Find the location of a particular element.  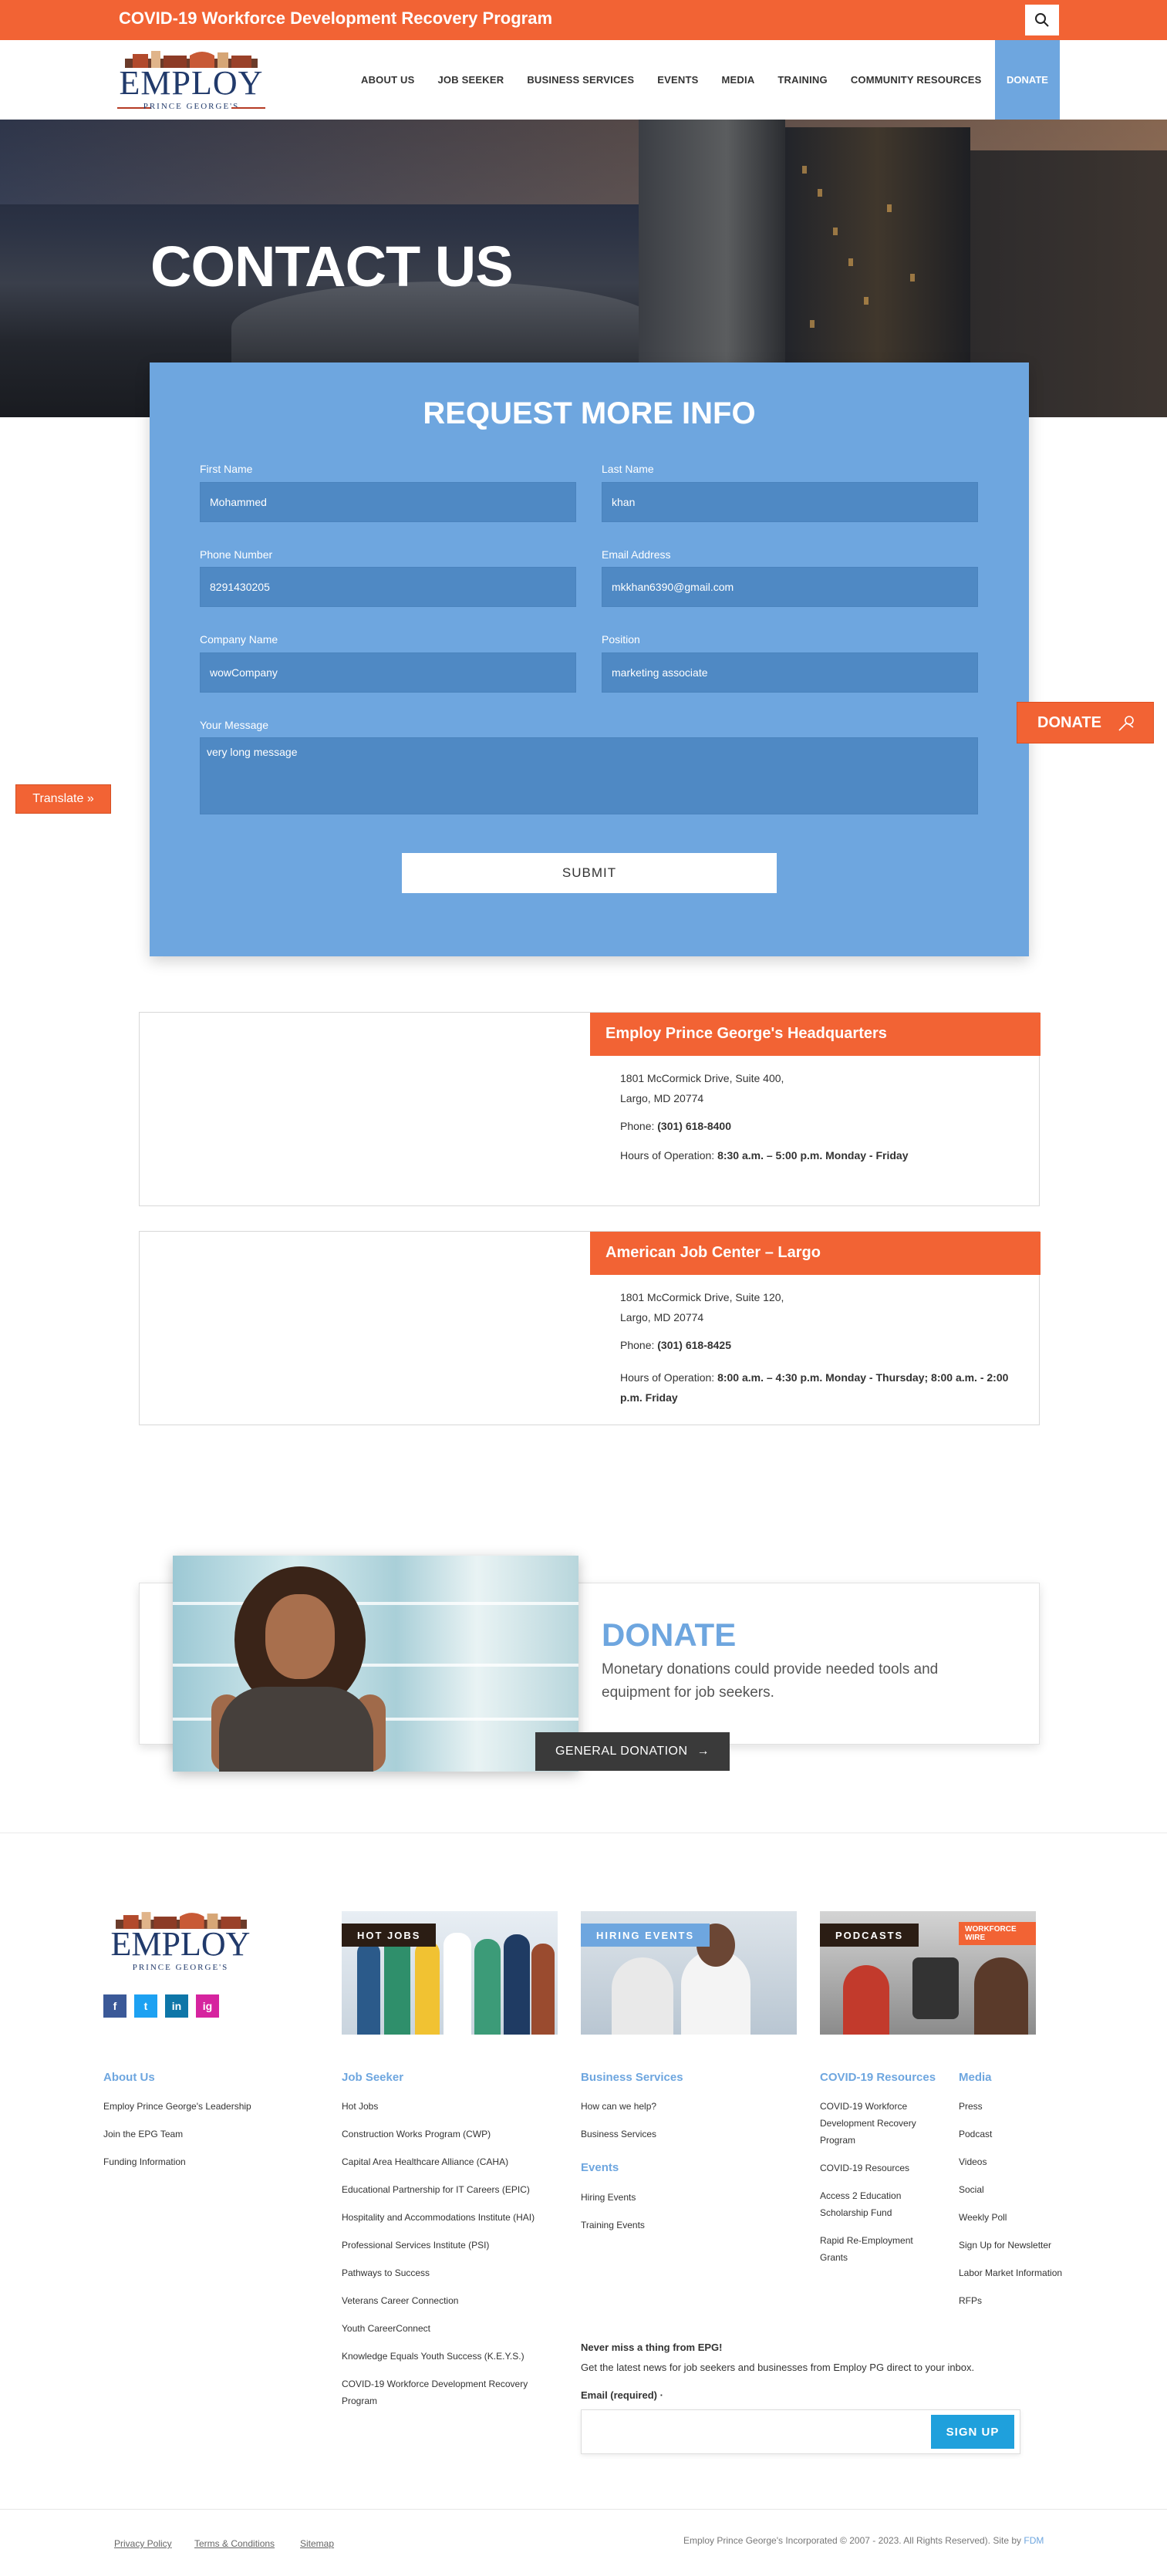

nav-job-seeker: JOB SEEKER is located at coordinates (471, 80).